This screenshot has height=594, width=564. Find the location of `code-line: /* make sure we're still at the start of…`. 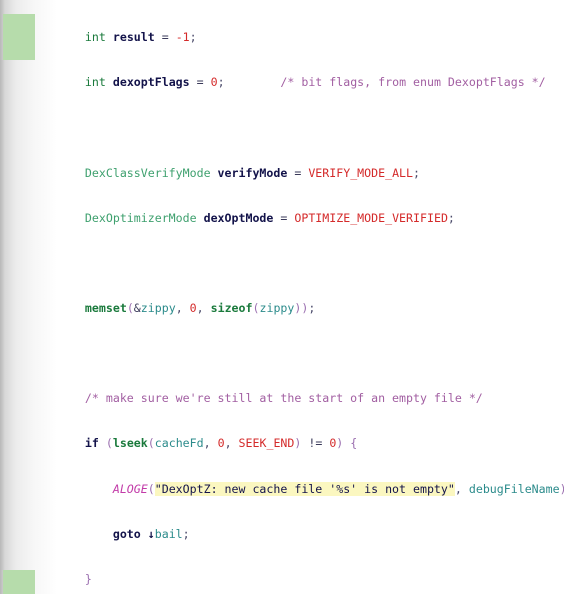

code-line: /* make sure we're still at the start of… is located at coordinates (282, 398).